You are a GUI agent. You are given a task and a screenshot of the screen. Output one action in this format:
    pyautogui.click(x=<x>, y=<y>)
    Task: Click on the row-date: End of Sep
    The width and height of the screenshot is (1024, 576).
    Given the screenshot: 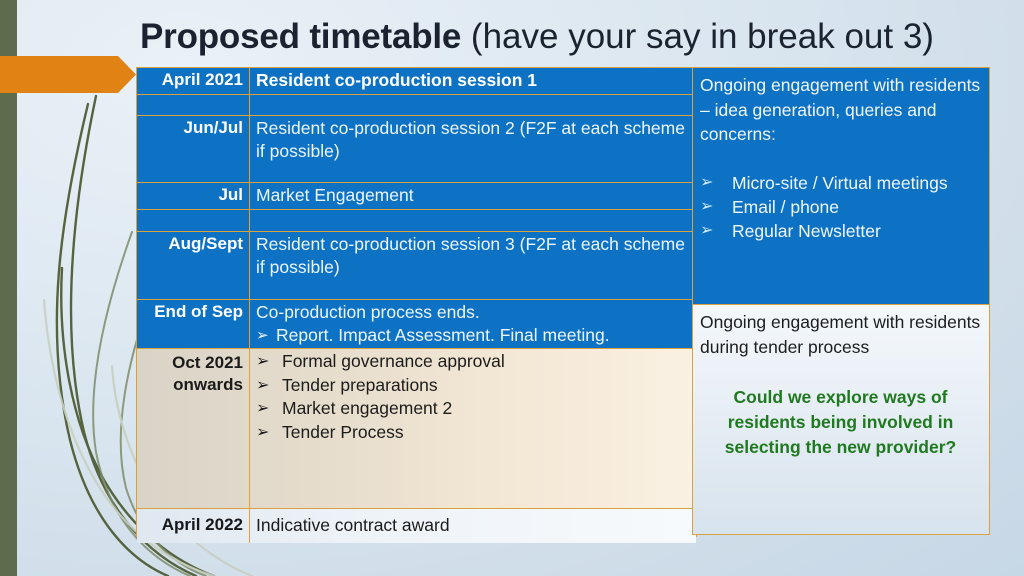 What is the action you would take?
    pyautogui.click(x=193, y=324)
    